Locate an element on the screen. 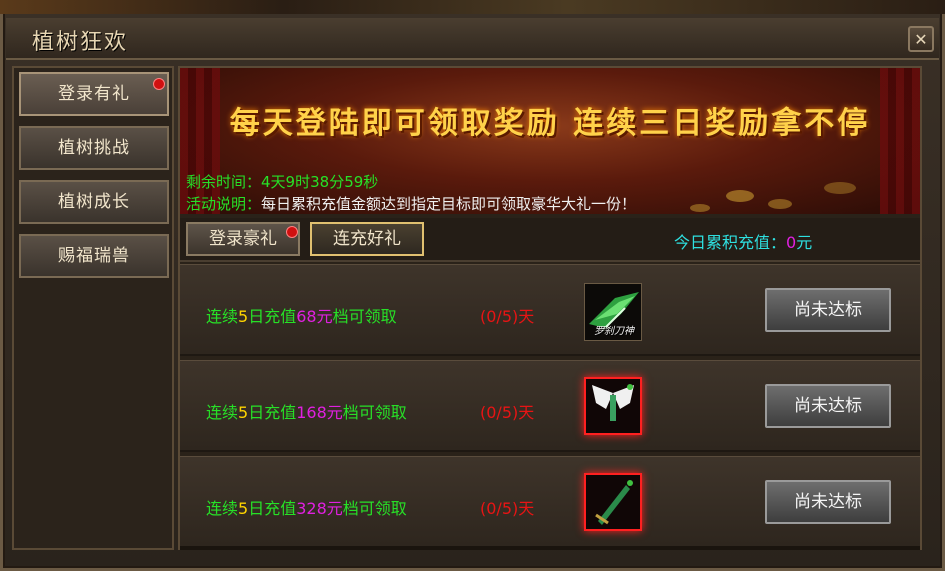 The image size is (945, 571). tab-label: 连充好礼 is located at coordinates (367, 239).